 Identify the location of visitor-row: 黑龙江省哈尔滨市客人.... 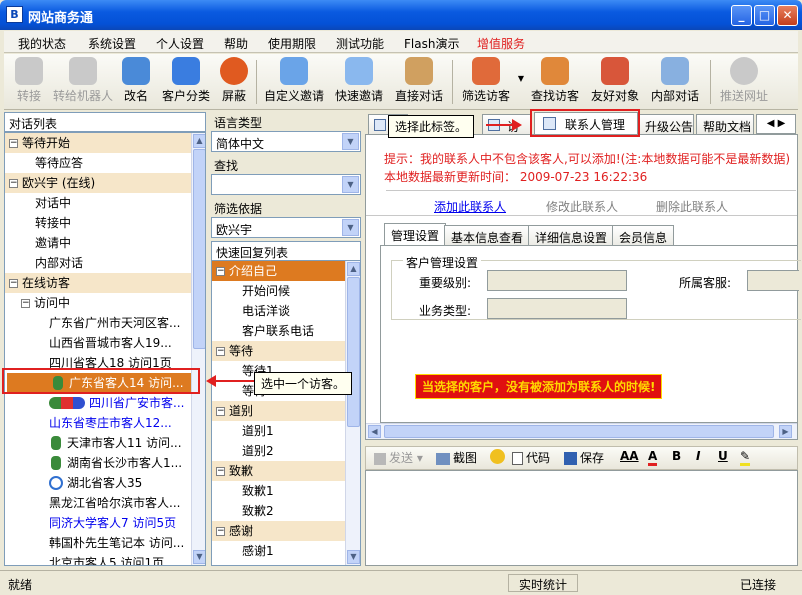
(92, 503).